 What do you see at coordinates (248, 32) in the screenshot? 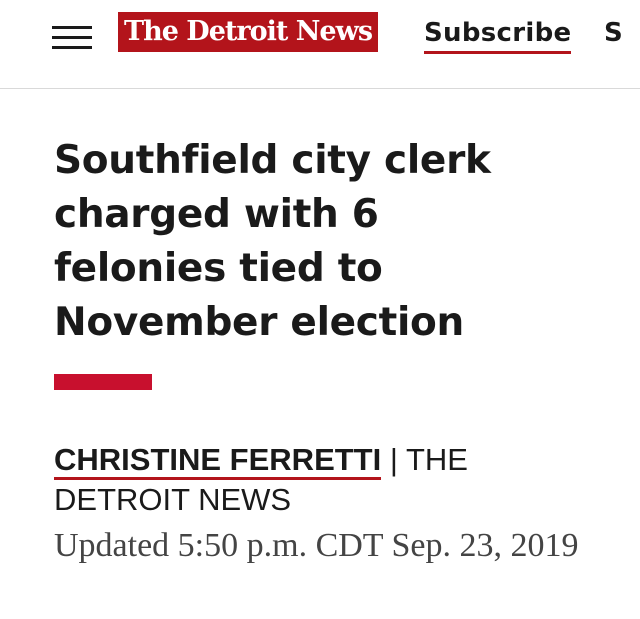
I see `site-logo: The Detroit News` at bounding box center [248, 32].